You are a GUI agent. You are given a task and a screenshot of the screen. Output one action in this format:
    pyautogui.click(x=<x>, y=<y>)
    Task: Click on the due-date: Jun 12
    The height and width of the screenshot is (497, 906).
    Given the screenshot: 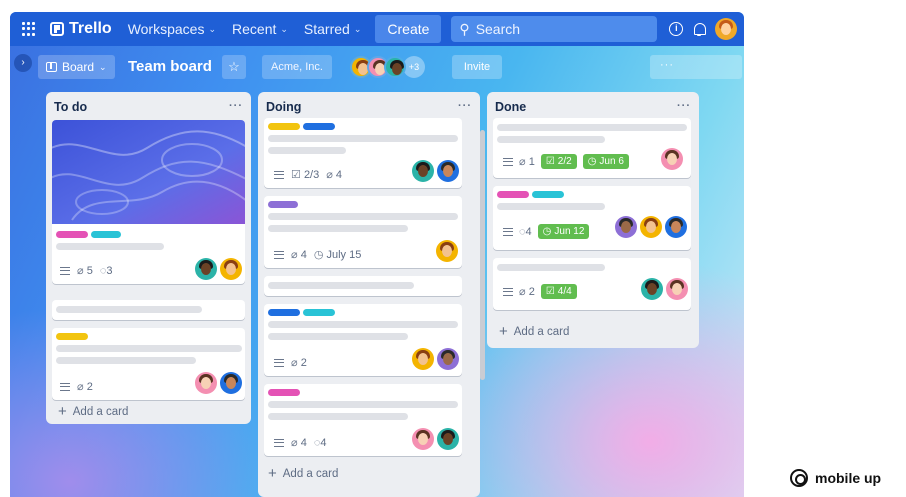 What is the action you would take?
    pyautogui.click(x=569, y=231)
    